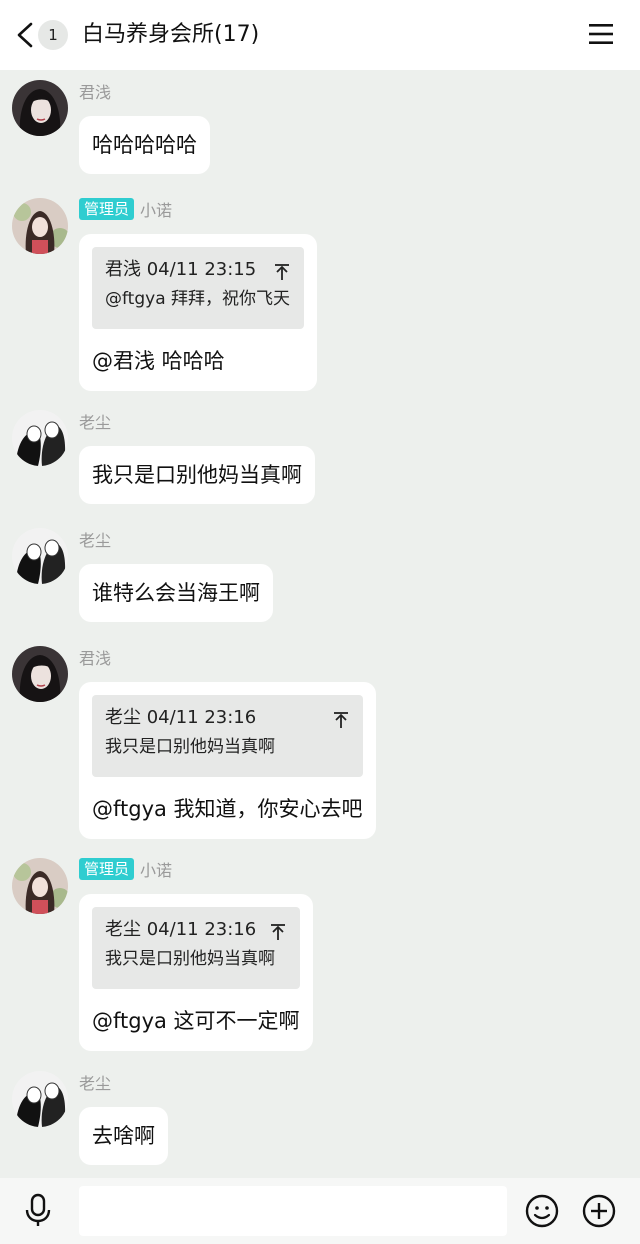 The height and width of the screenshot is (1244, 640). Describe the element at coordinates (227, 809) in the screenshot. I see `message-text: @ftgya 我知道，你安心去吧` at that location.